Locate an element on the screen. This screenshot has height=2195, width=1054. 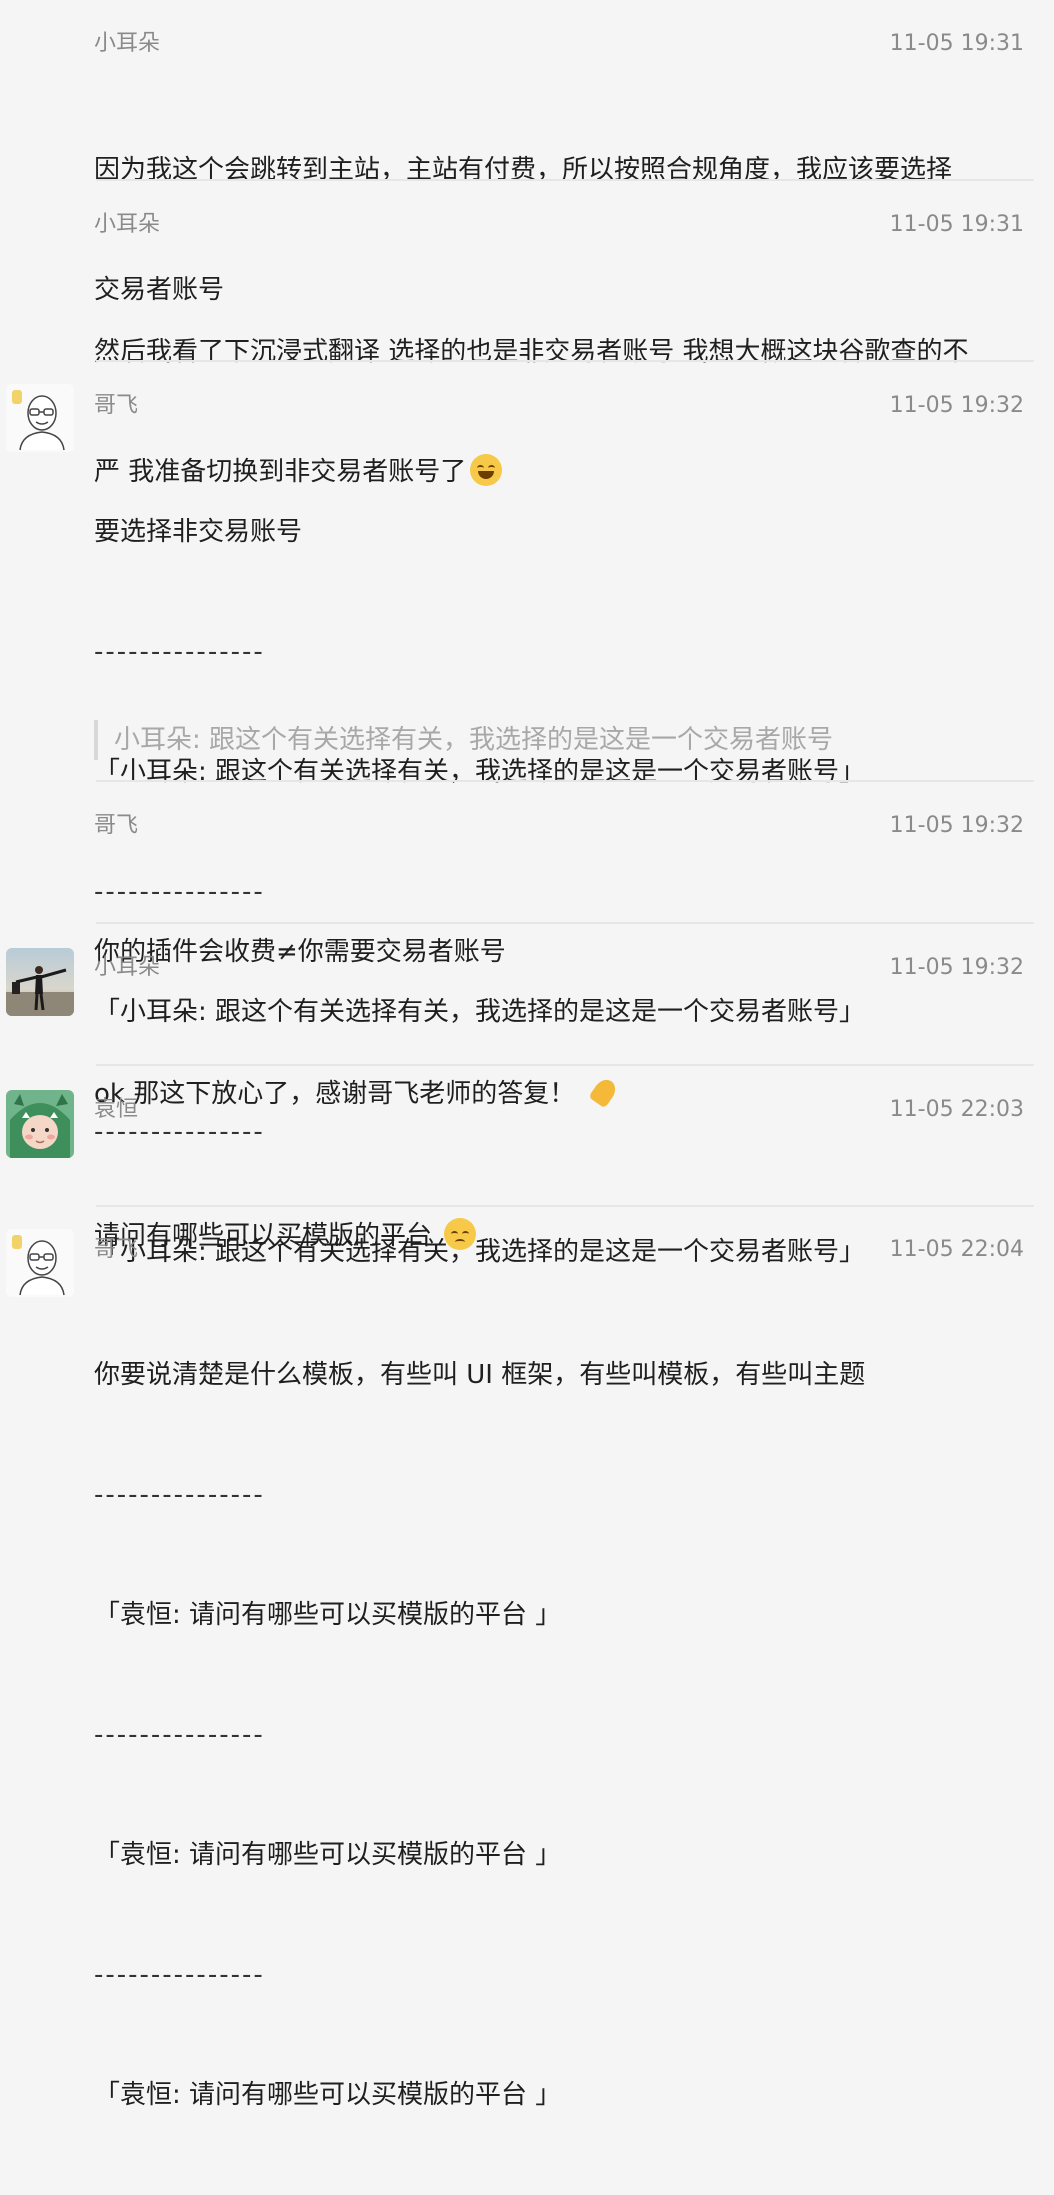
message-line: 你要说清楚是什么模板，有些叫 UI 框架，有些叫模板，有些叫主题 is located at coordinates (480, 1375).